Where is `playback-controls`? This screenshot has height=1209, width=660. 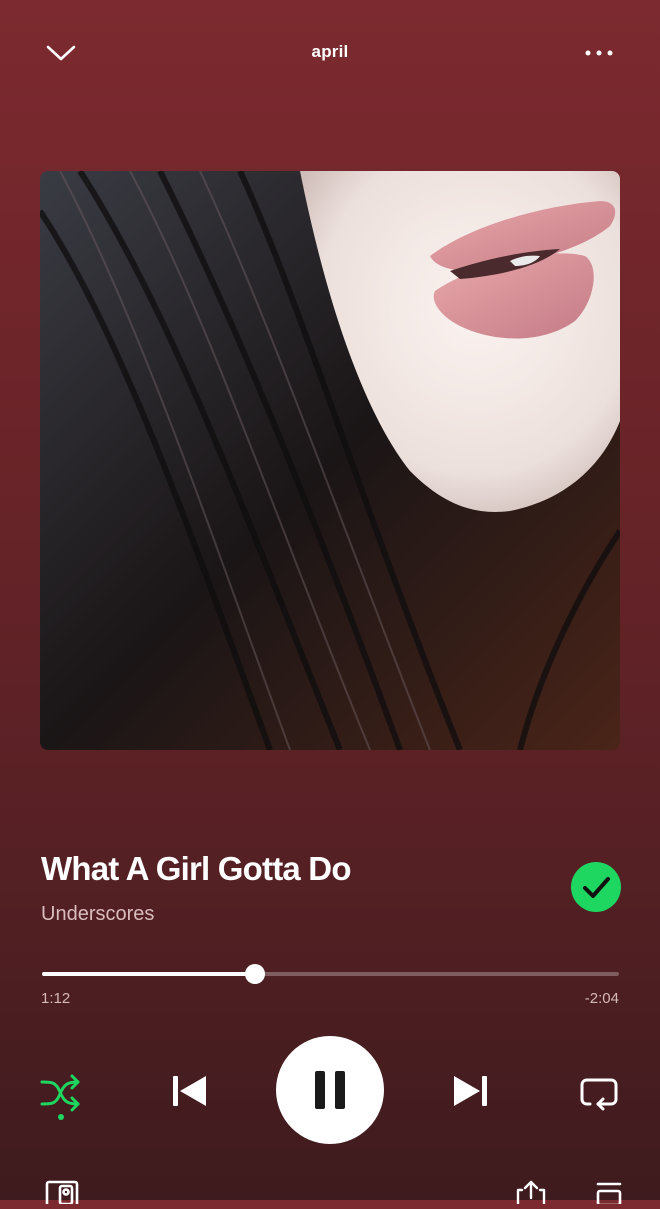
playback-controls is located at coordinates (330, 1093).